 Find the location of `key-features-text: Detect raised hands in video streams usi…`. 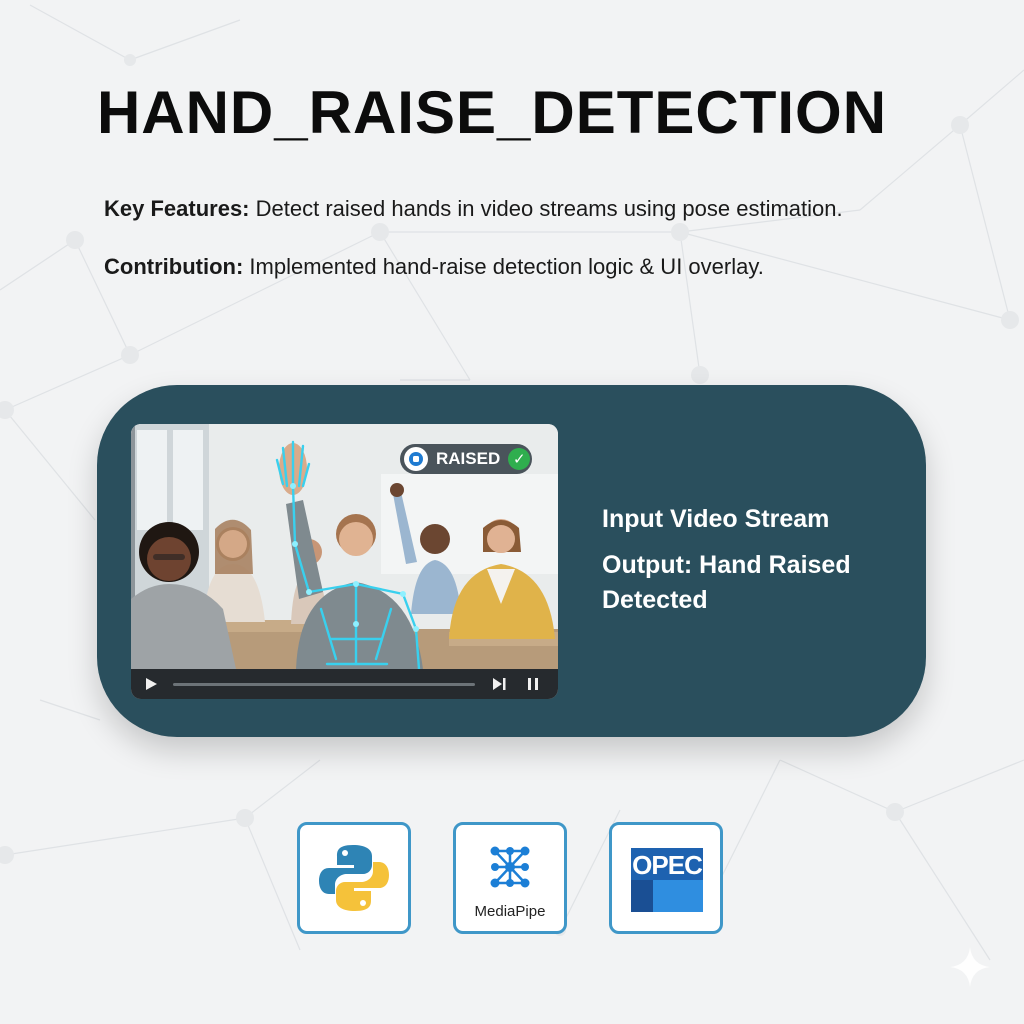

key-features-text: Detect raised hands in video streams usi… is located at coordinates (546, 208).